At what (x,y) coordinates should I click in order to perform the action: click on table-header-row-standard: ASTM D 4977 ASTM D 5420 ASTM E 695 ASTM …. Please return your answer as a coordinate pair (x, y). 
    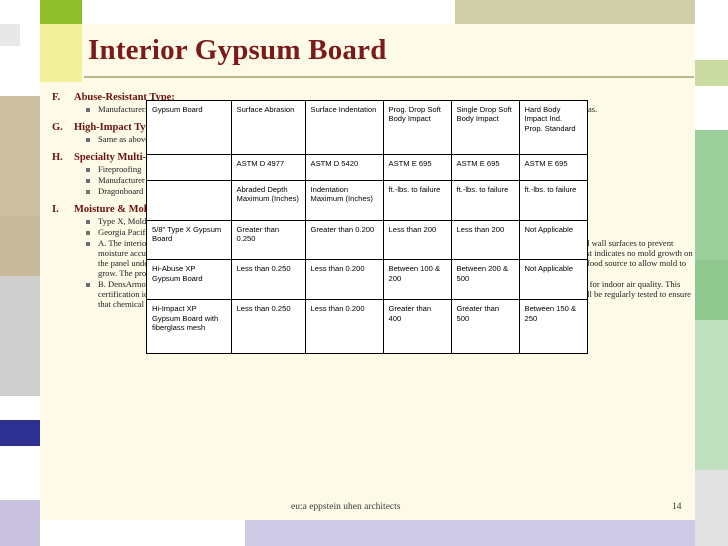
    Looking at the image, I should click on (367, 167).